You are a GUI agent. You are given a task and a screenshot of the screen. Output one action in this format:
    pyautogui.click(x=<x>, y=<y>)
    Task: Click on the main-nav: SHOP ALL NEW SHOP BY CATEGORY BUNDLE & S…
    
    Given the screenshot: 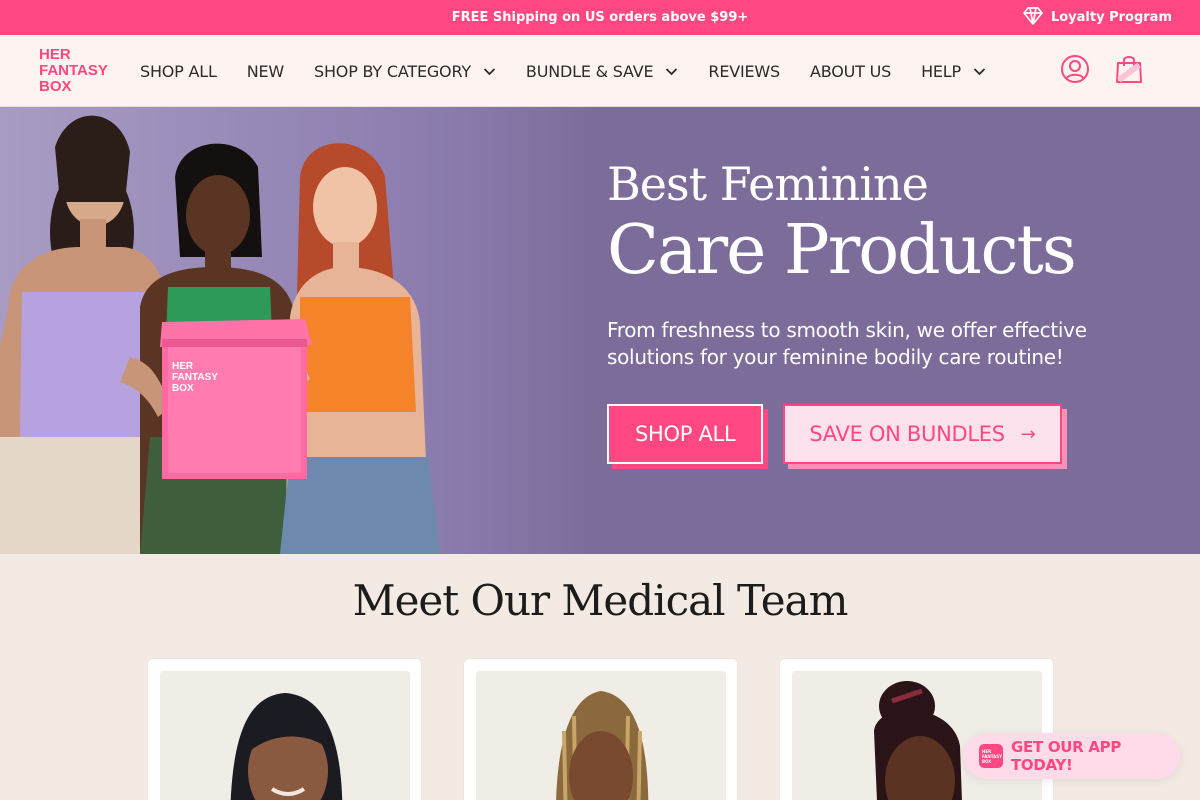 What is the action you would take?
    pyautogui.click(x=578, y=71)
    